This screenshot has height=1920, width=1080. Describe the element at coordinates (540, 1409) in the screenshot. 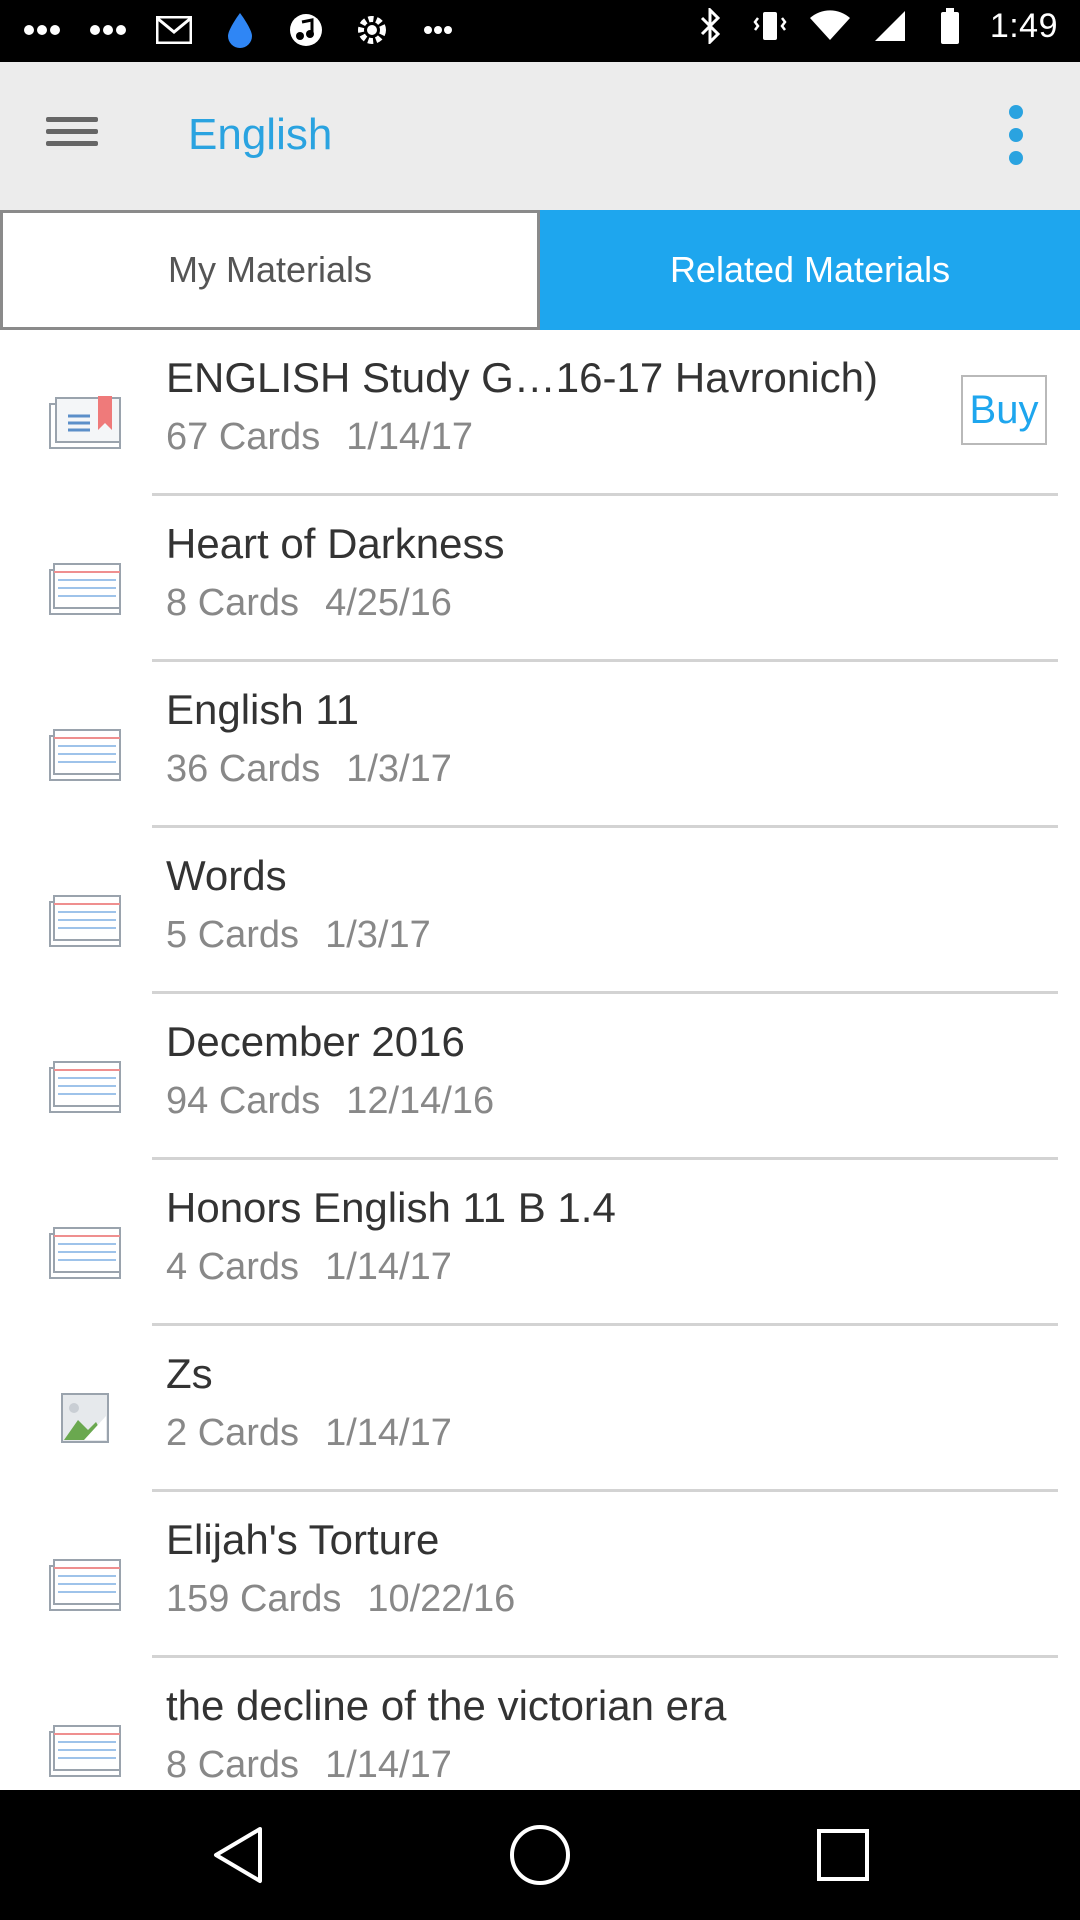

I see `list-item: Zs 2 Cards 1/14/17` at that location.